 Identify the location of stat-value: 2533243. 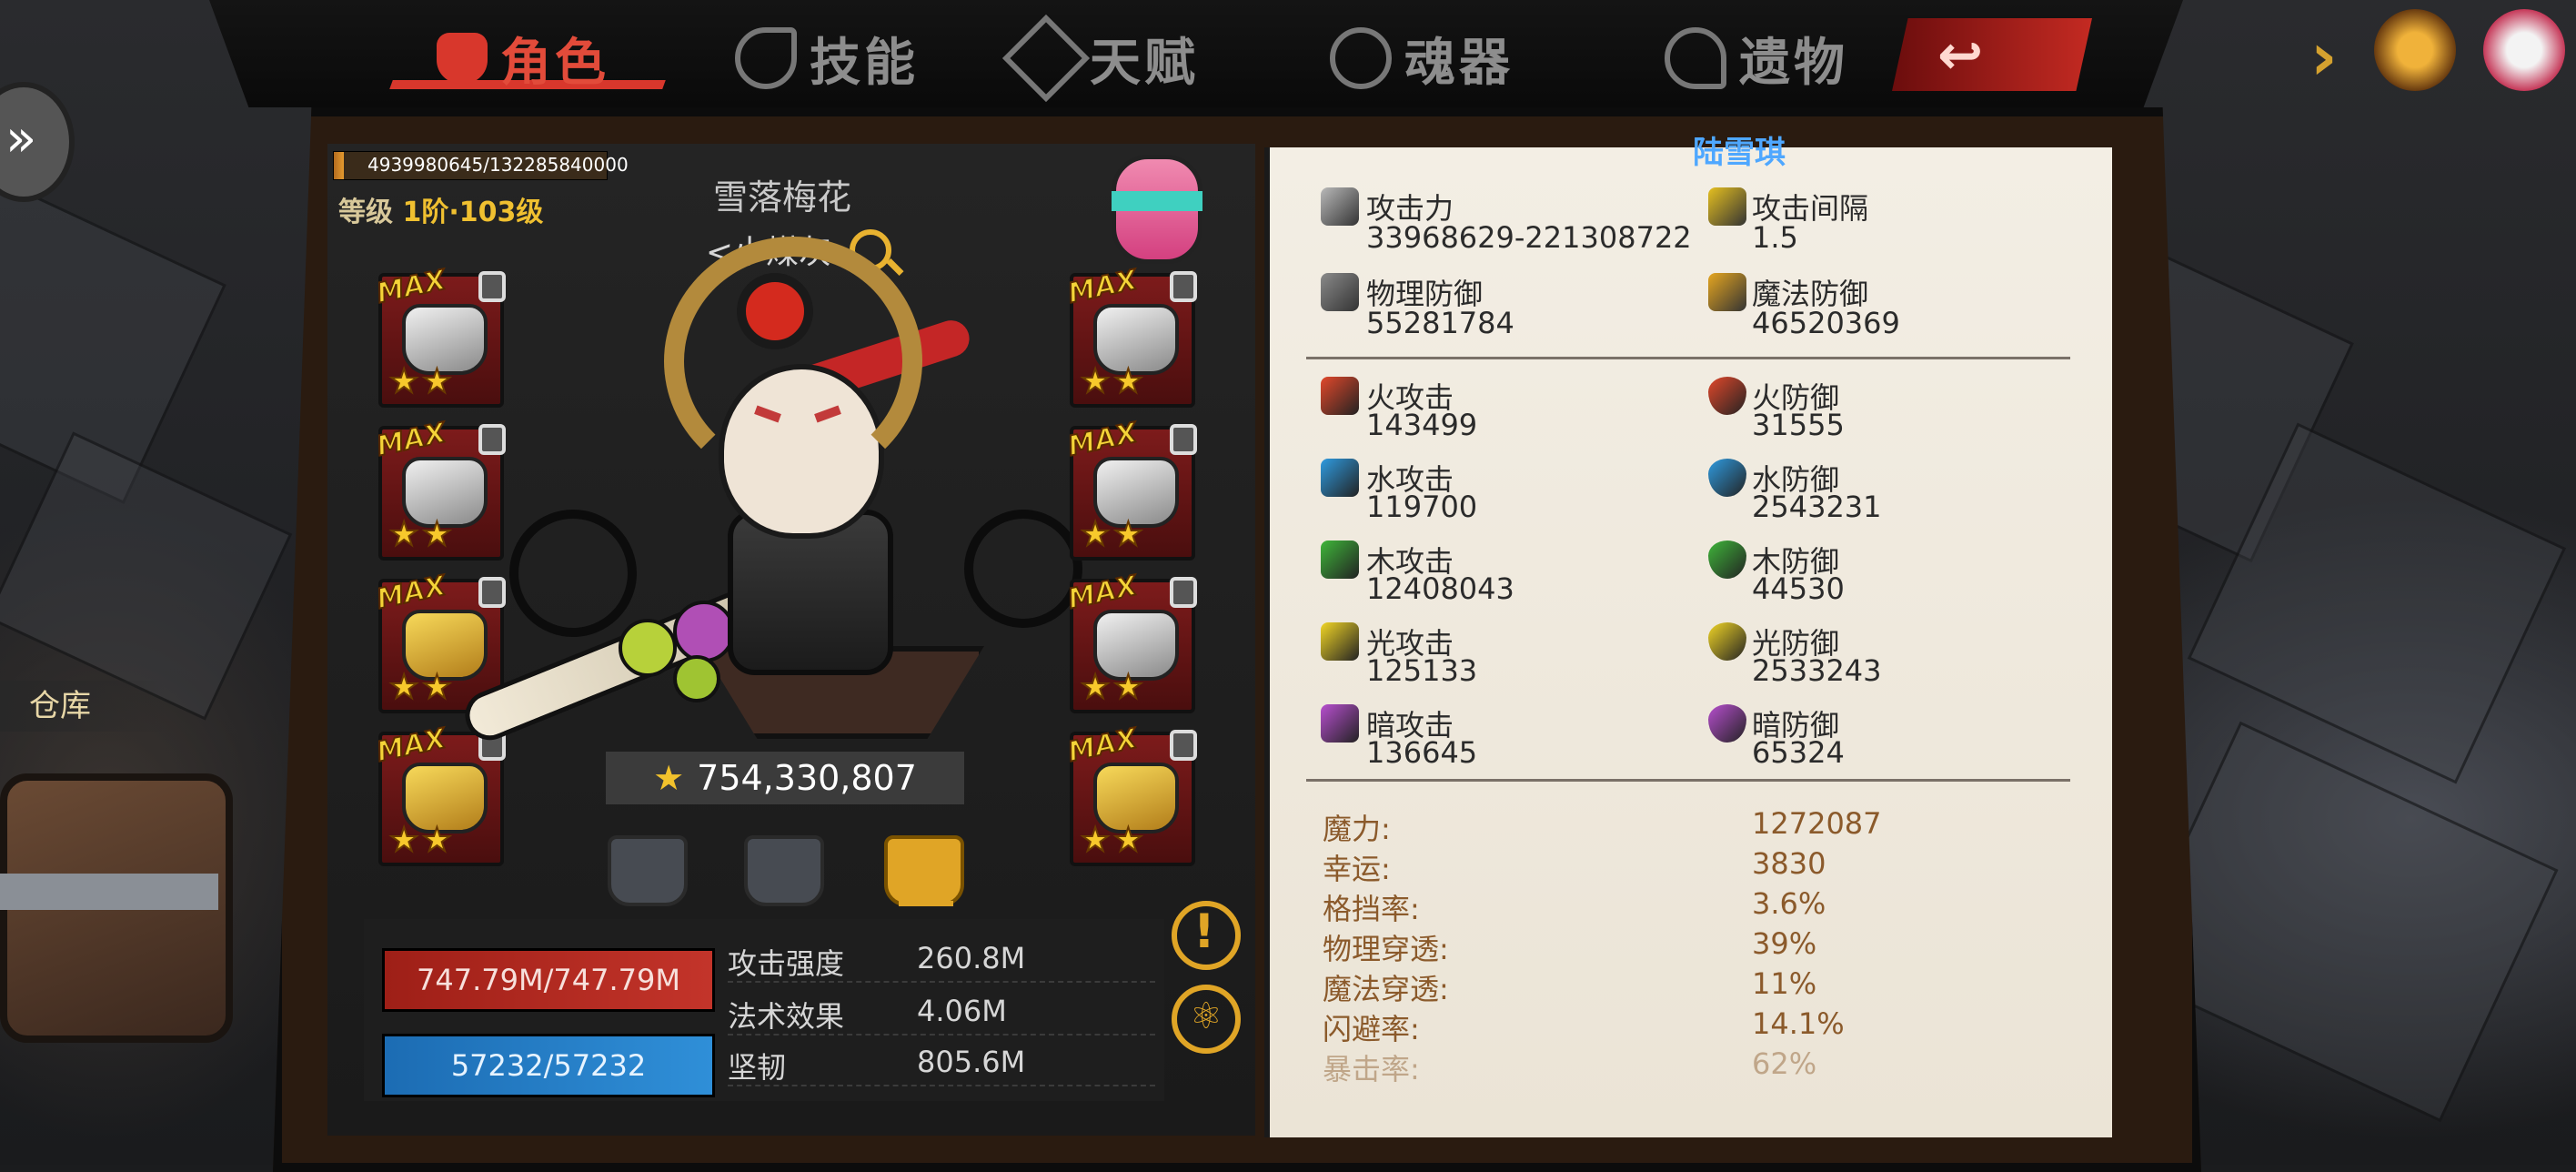
(1817, 670).